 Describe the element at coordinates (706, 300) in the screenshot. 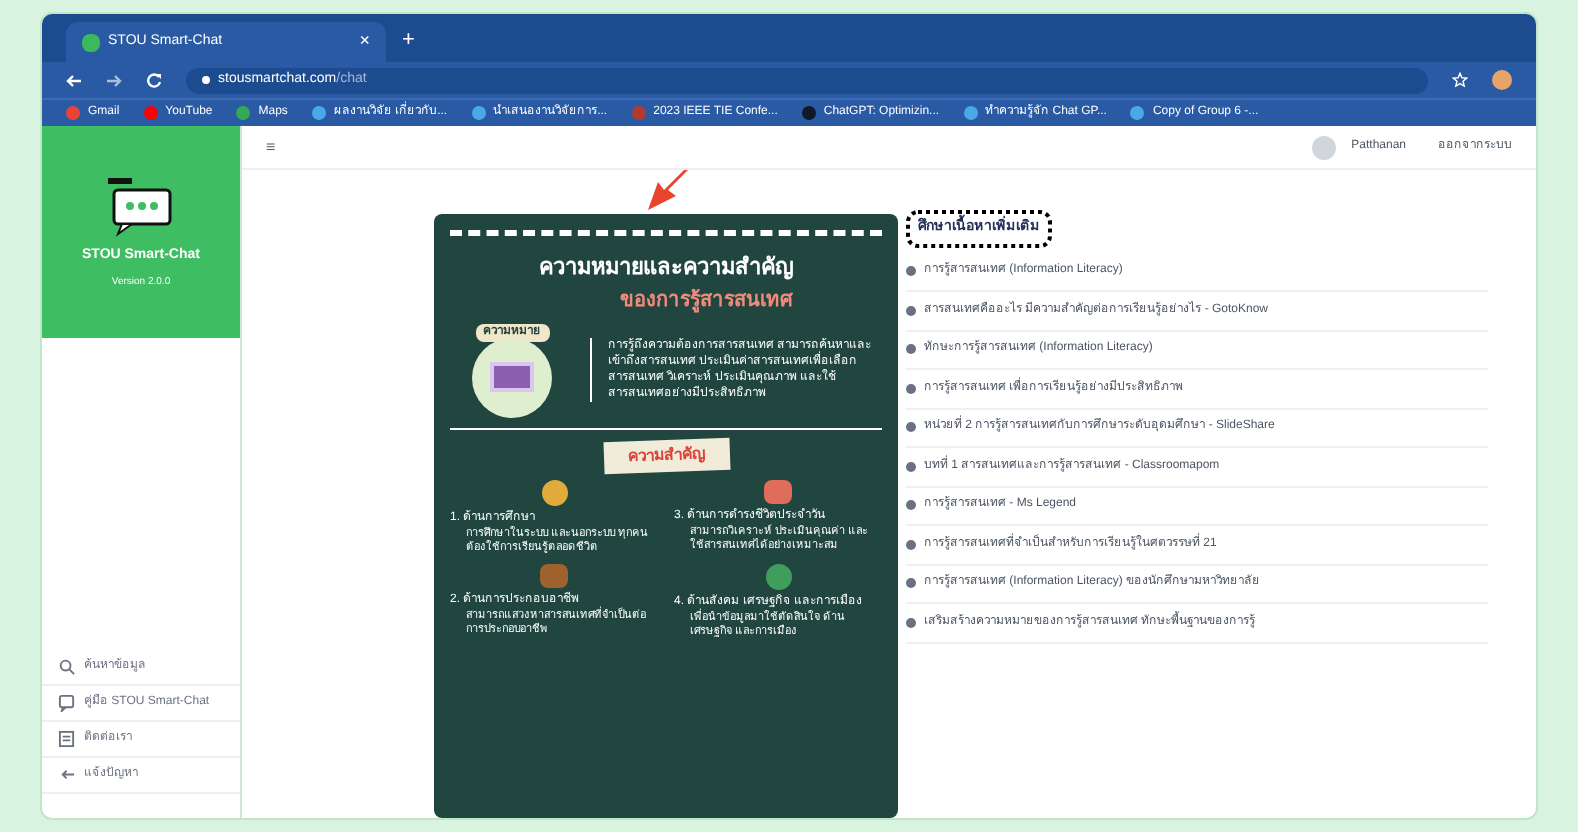

I see `infographic-subtitle: ของการรู้สารสนเทศ` at that location.